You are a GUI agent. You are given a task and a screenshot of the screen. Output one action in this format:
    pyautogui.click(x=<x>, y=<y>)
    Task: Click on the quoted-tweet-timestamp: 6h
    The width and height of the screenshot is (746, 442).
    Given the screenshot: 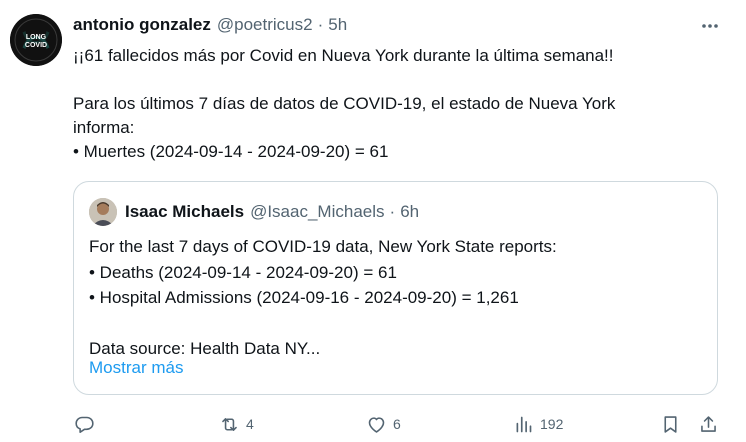 What is the action you would take?
    pyautogui.click(x=410, y=211)
    